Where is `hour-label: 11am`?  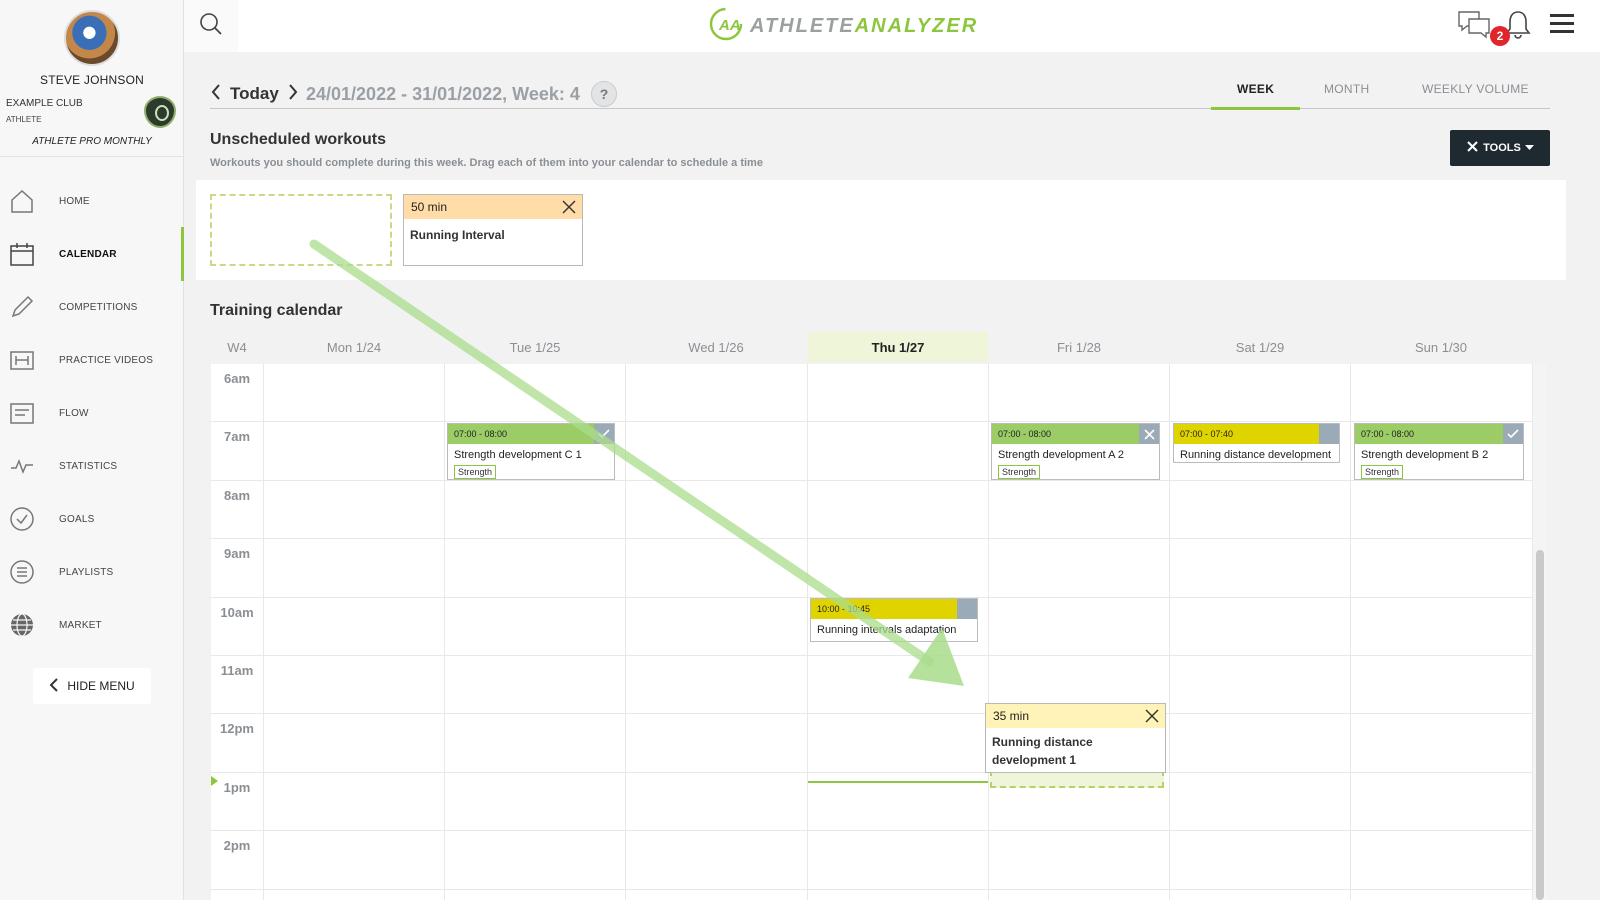 hour-label: 11am is located at coordinates (237, 670).